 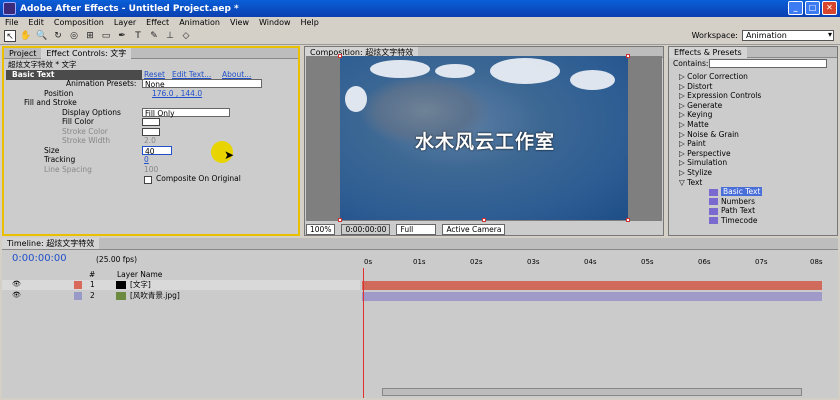 What do you see at coordinates (106, 36) in the screenshot?
I see `rectangle-mask-icon: ▭` at bounding box center [106, 36].